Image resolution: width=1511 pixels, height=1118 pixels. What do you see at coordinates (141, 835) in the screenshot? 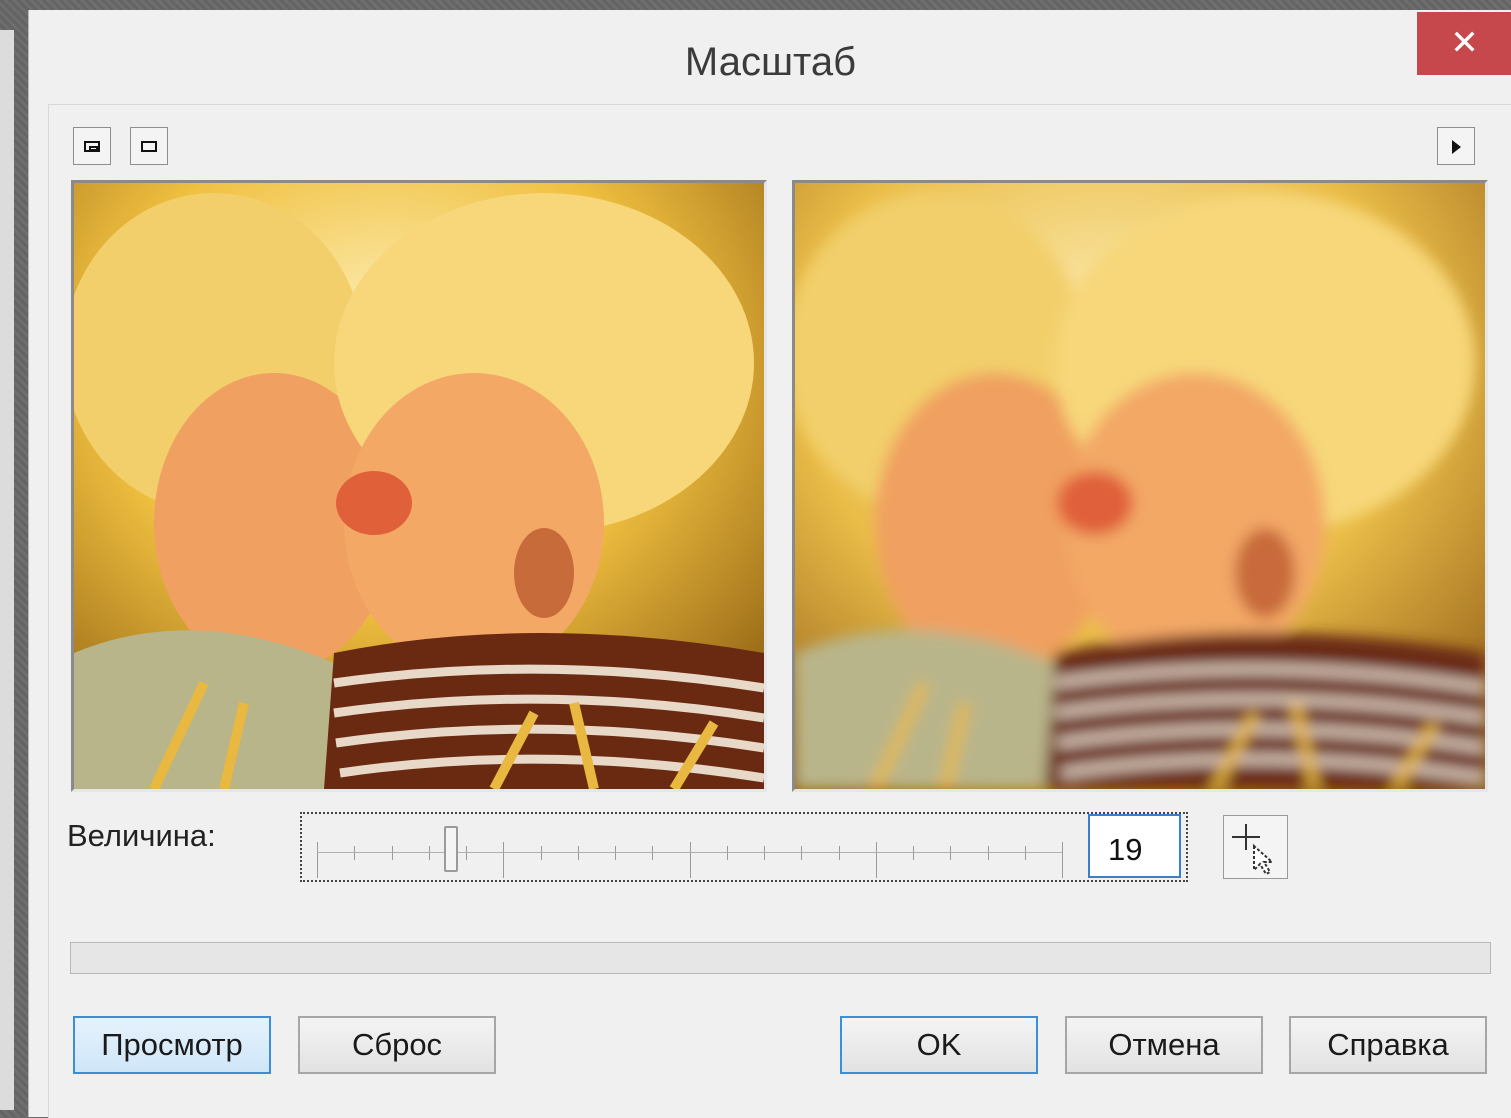
I see `amount-label: Величина:` at bounding box center [141, 835].